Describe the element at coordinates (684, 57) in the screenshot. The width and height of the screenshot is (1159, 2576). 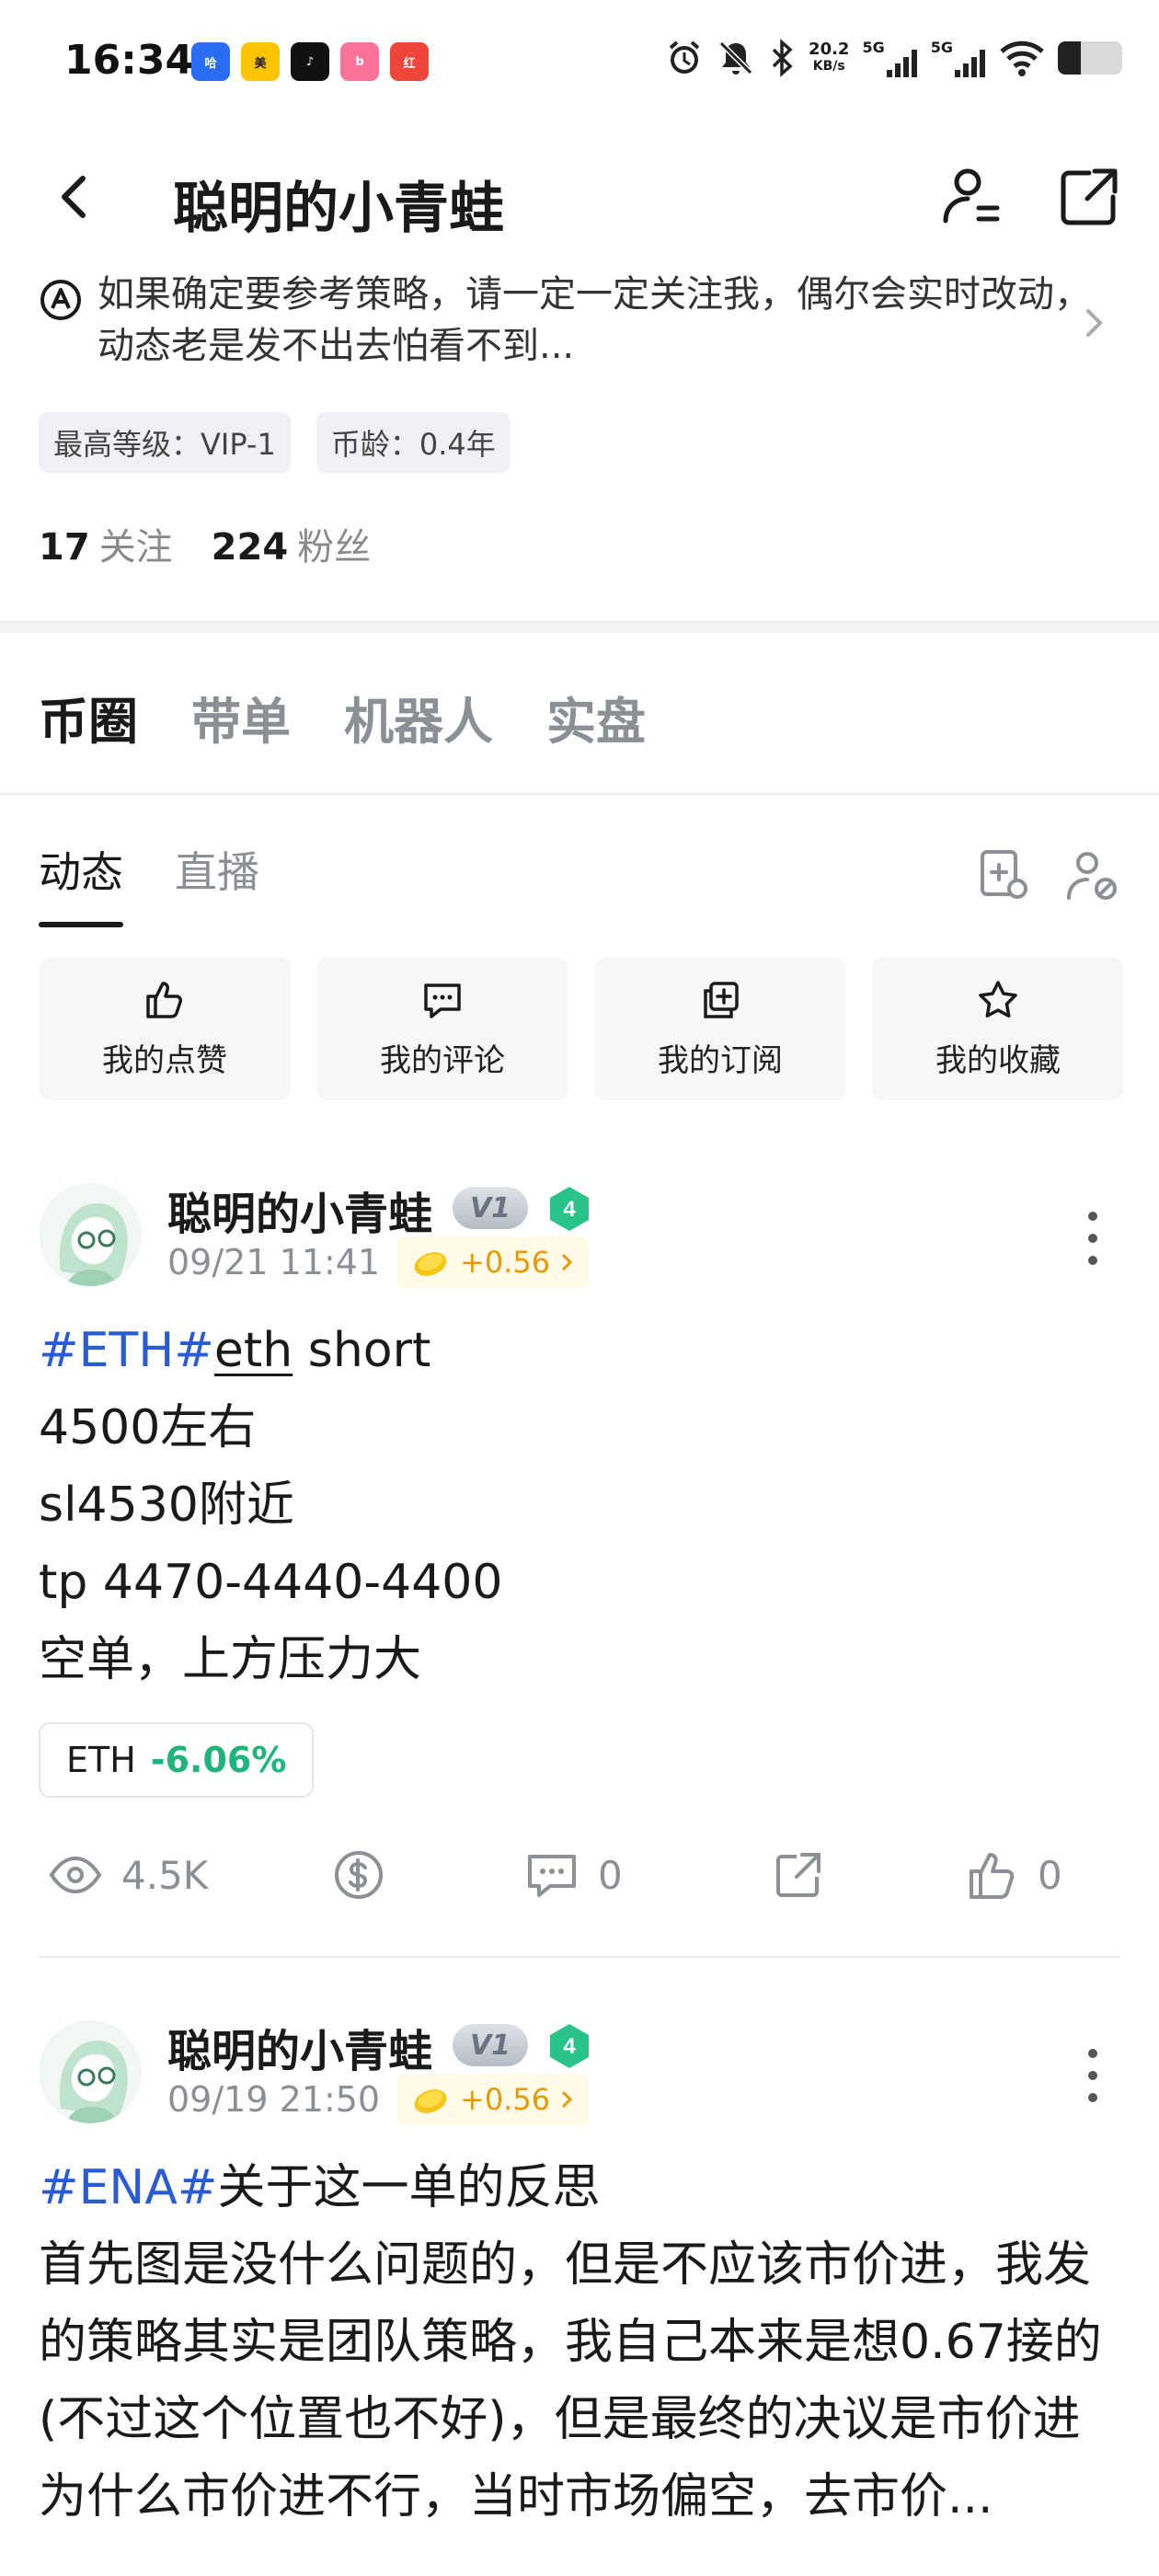
I see `alarm-icon` at that location.